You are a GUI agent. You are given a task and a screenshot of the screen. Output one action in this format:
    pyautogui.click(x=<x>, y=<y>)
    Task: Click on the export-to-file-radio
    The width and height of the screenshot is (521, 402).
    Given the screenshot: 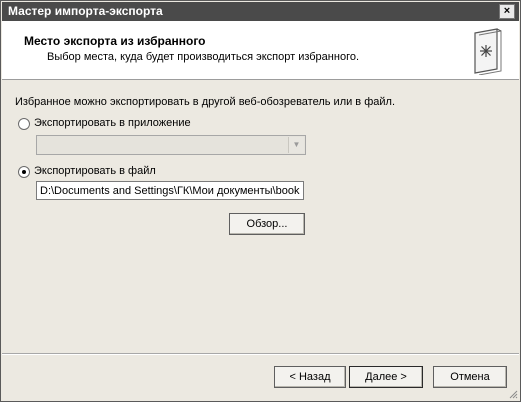 What is the action you would take?
    pyautogui.click(x=24, y=172)
    